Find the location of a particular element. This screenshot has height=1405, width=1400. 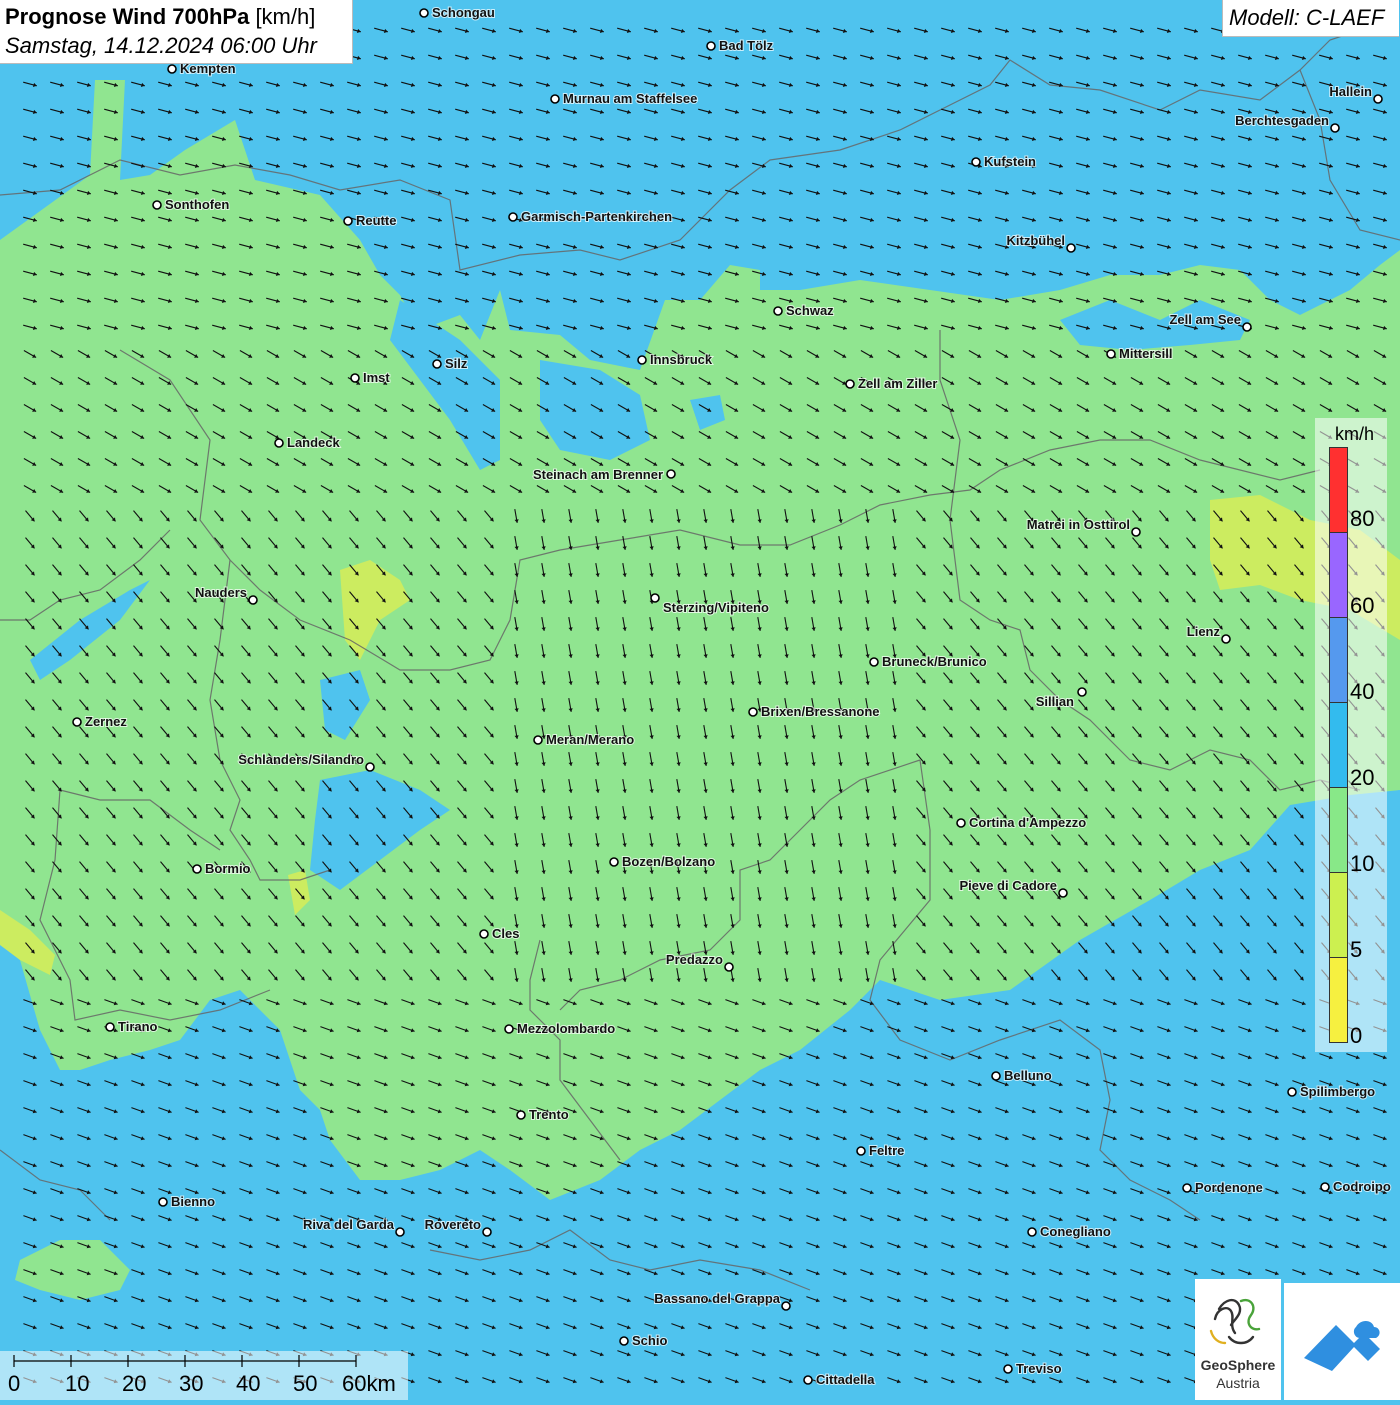

city-label: Nauders is located at coordinates (221, 592).